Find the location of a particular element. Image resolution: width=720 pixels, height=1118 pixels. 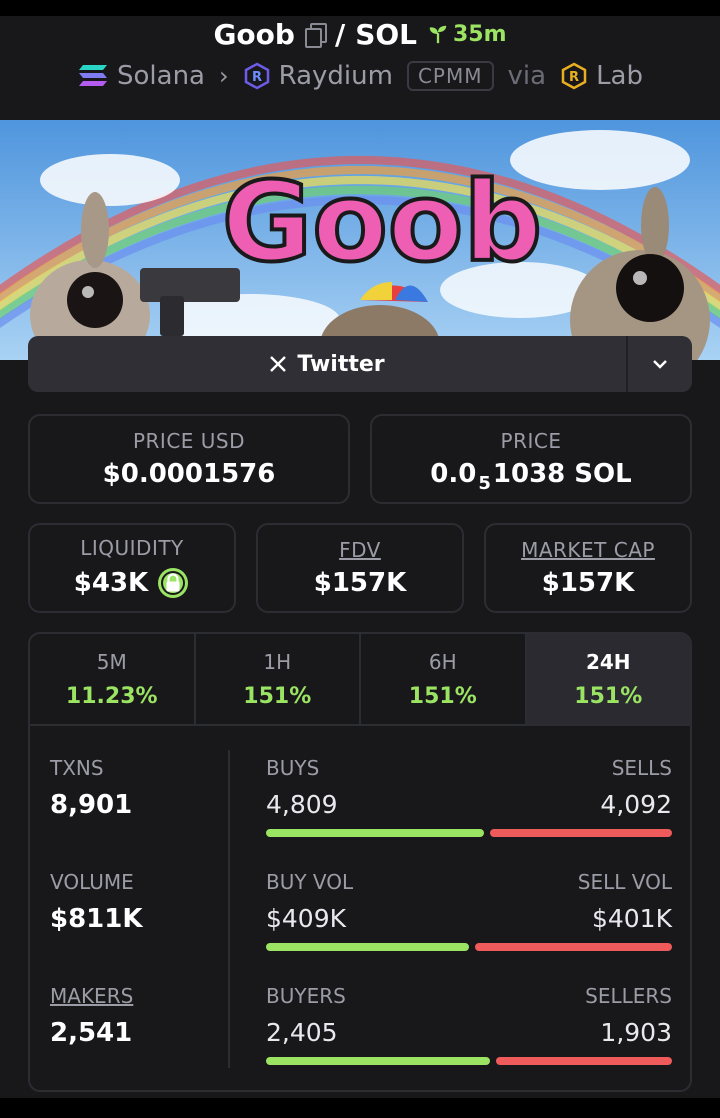

x-logo-icon is located at coordinates (278, 364).